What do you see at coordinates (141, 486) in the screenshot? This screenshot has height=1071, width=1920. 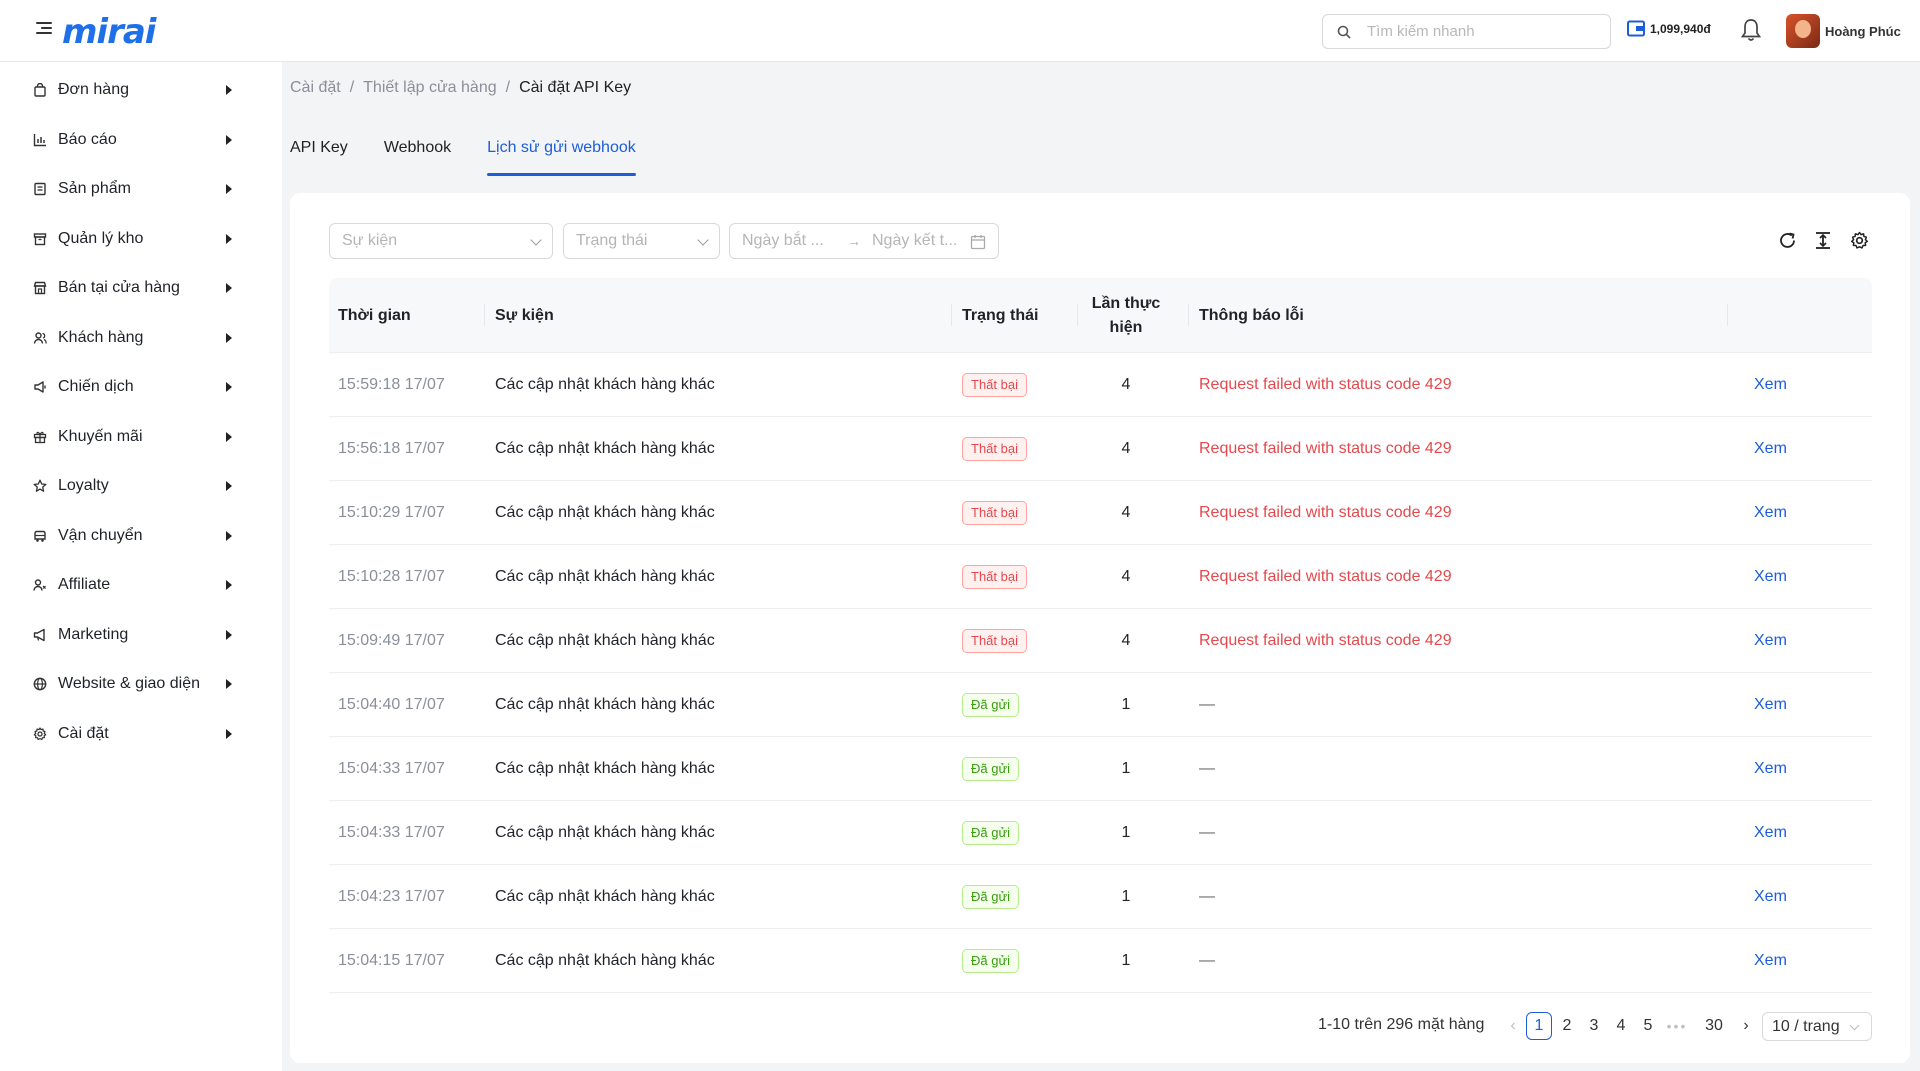 I see `sidebar-item-star: Loyalty` at bounding box center [141, 486].